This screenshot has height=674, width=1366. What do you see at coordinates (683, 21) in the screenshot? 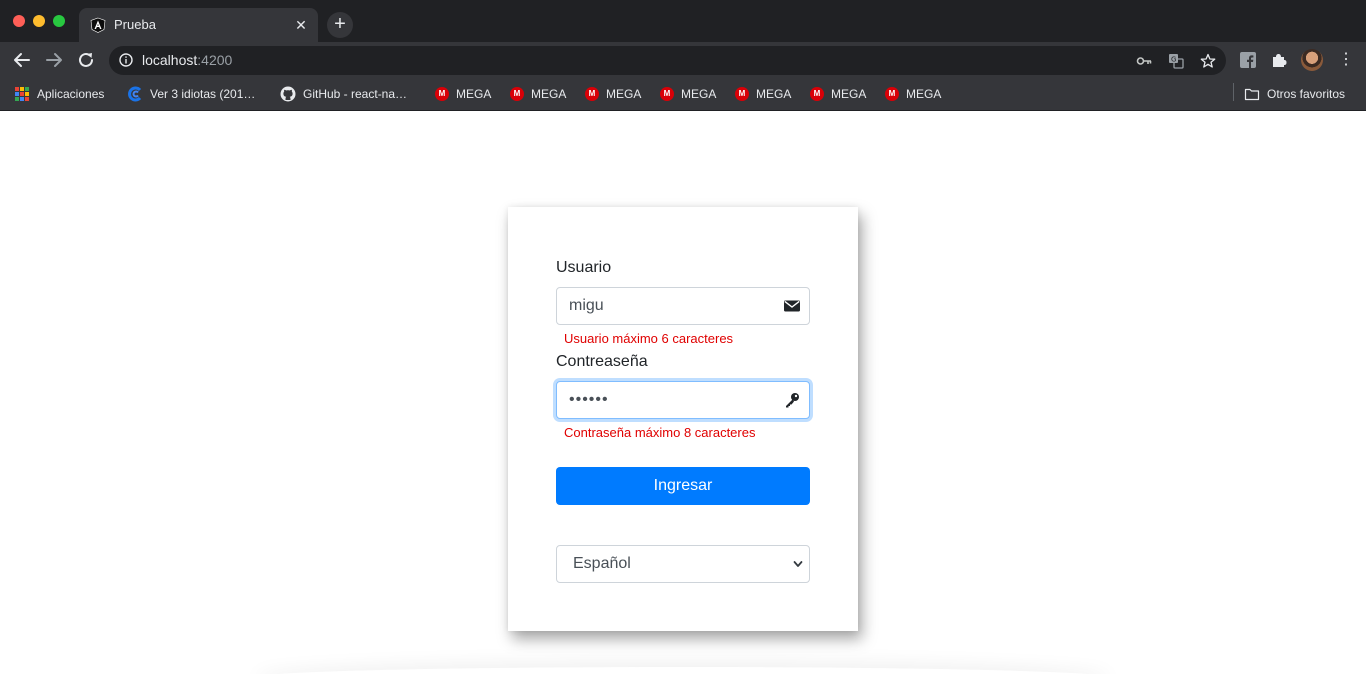
I see `tab-strip: Prueba ✕ +` at bounding box center [683, 21].